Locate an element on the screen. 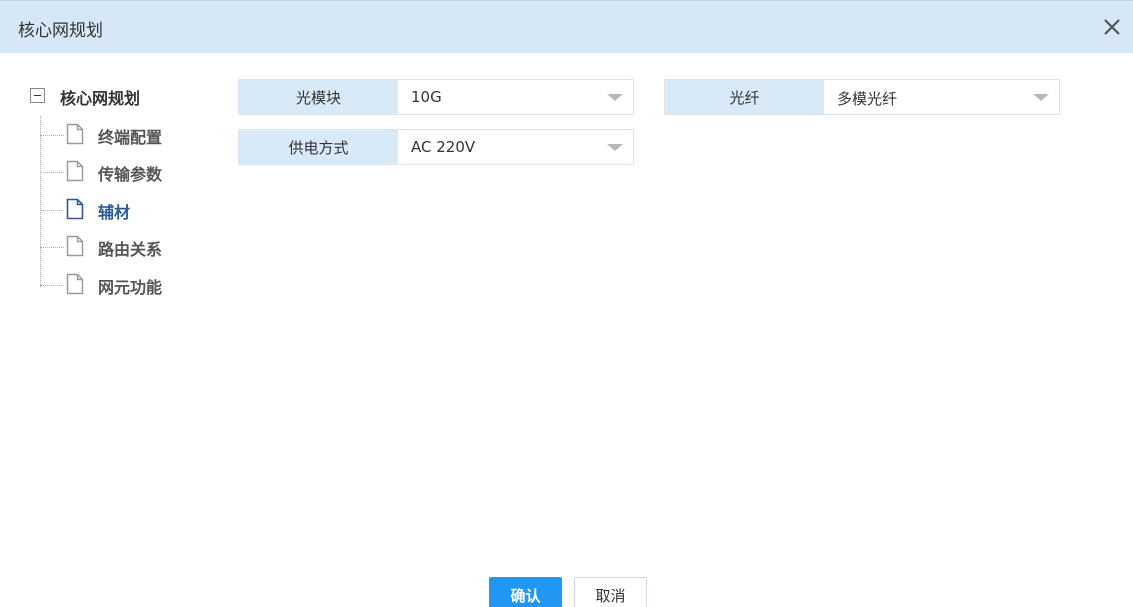 Image resolution: width=1133 pixels, height=607 pixels. tree-item-label: 辅材 is located at coordinates (114, 212).